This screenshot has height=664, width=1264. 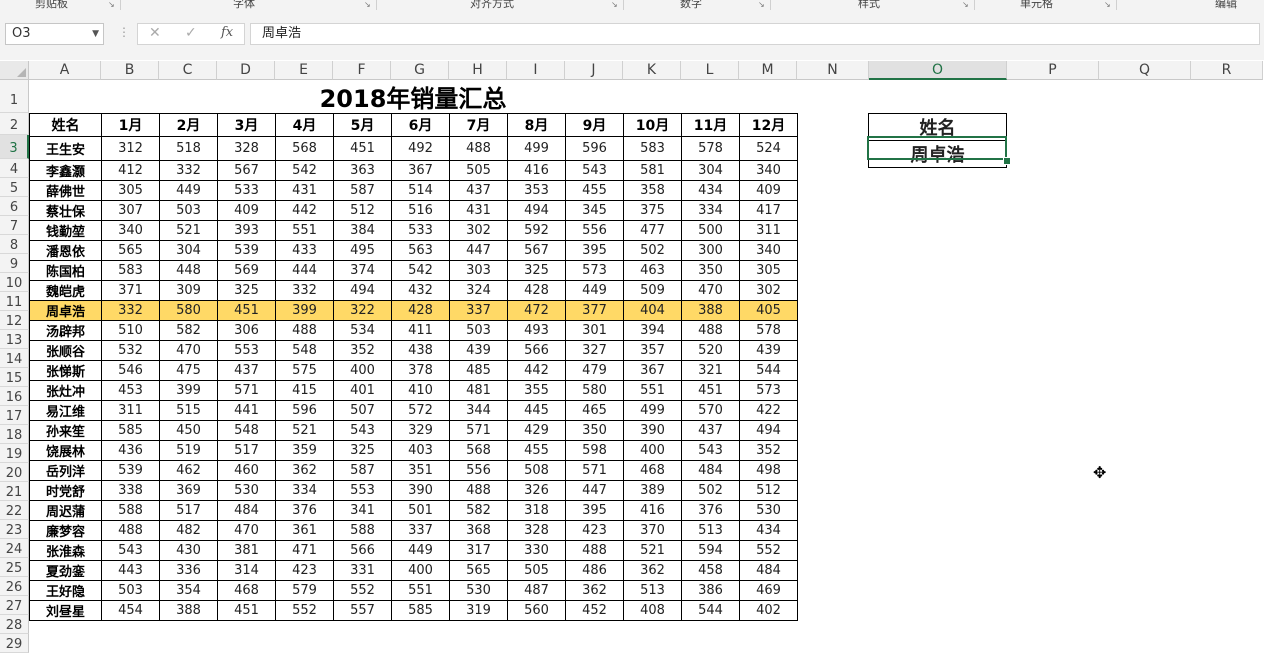 What do you see at coordinates (652, 125) in the screenshot?
I see `column-label-cell: 10月` at bounding box center [652, 125].